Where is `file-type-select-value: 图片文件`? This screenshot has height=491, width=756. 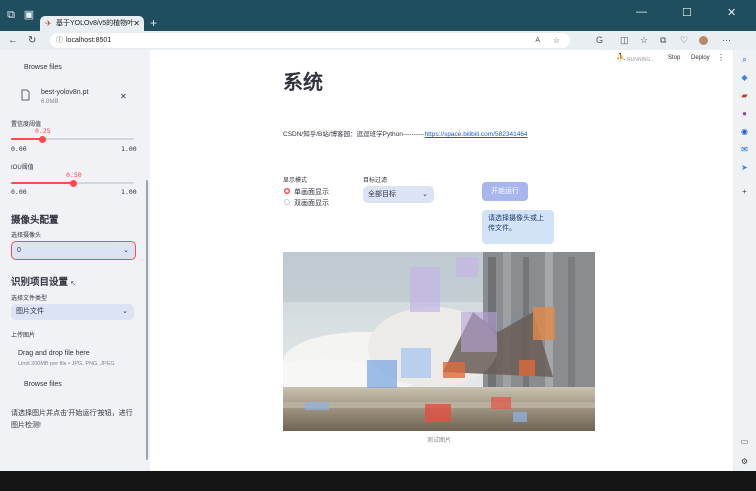 file-type-select-value: 图片文件 is located at coordinates (30, 311).